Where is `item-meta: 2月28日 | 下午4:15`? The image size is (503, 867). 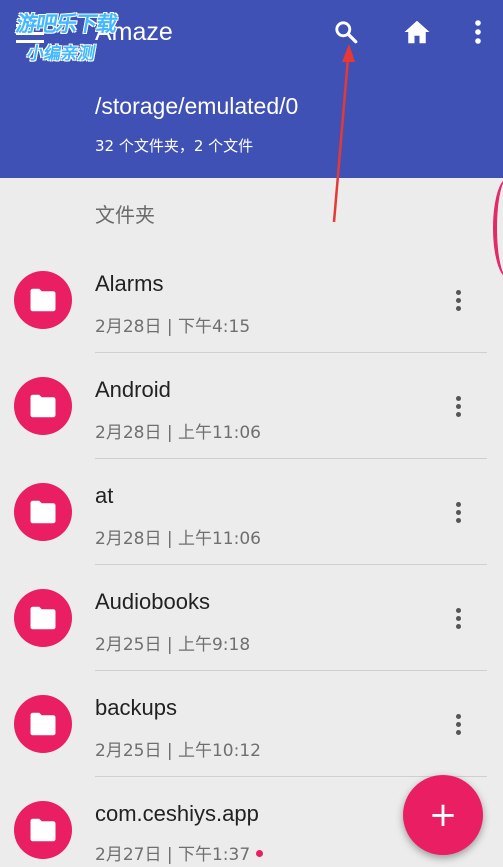 item-meta: 2月28日 | 下午4:15 is located at coordinates (173, 327).